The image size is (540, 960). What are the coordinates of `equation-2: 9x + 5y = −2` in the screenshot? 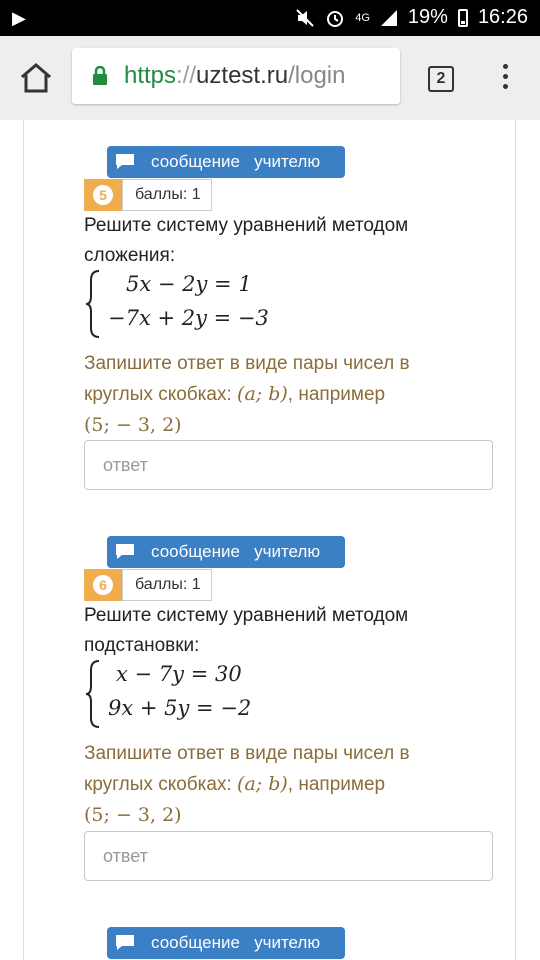 It's located at (180, 708).